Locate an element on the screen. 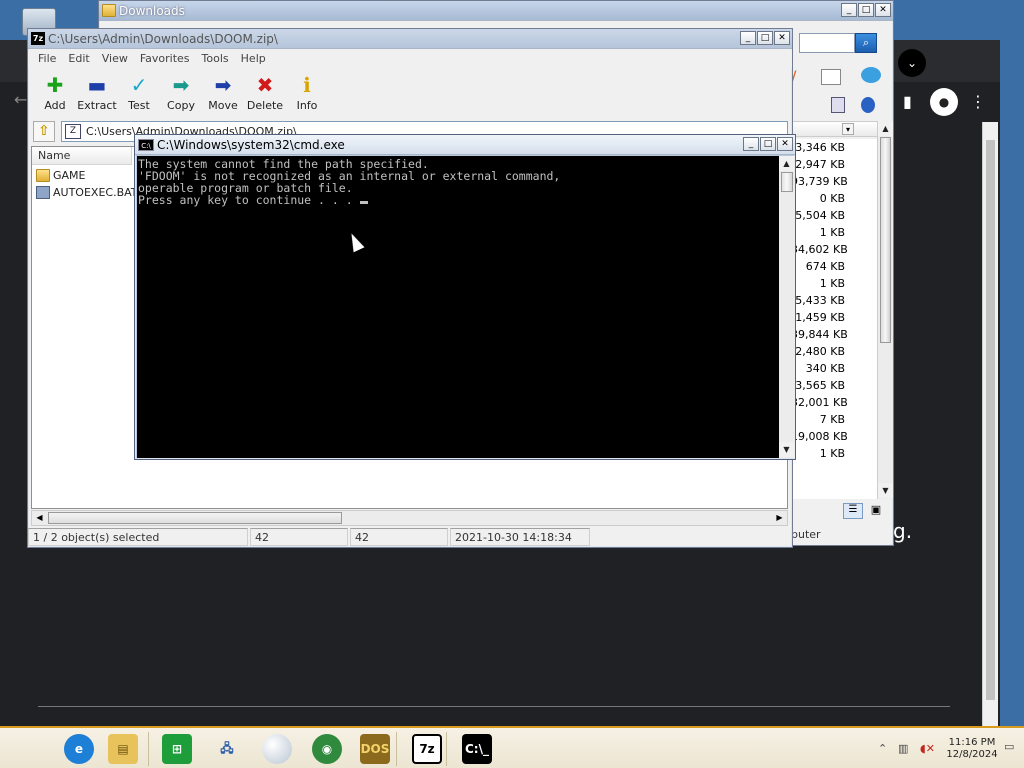 This screenshot has width=1024, height=768. taskbar-app: ▤ is located at coordinates (123, 749).